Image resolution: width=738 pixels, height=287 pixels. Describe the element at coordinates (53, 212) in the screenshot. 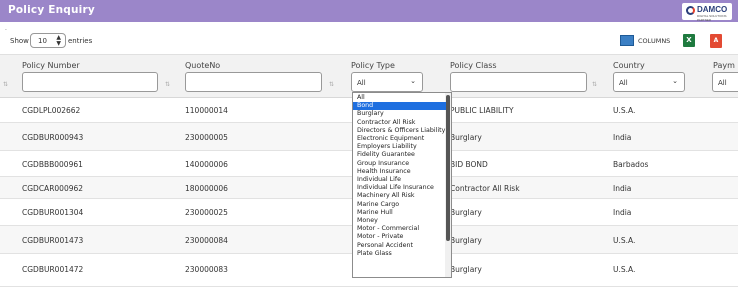

I see `policy-number-cell: CGDBUR001304` at that location.